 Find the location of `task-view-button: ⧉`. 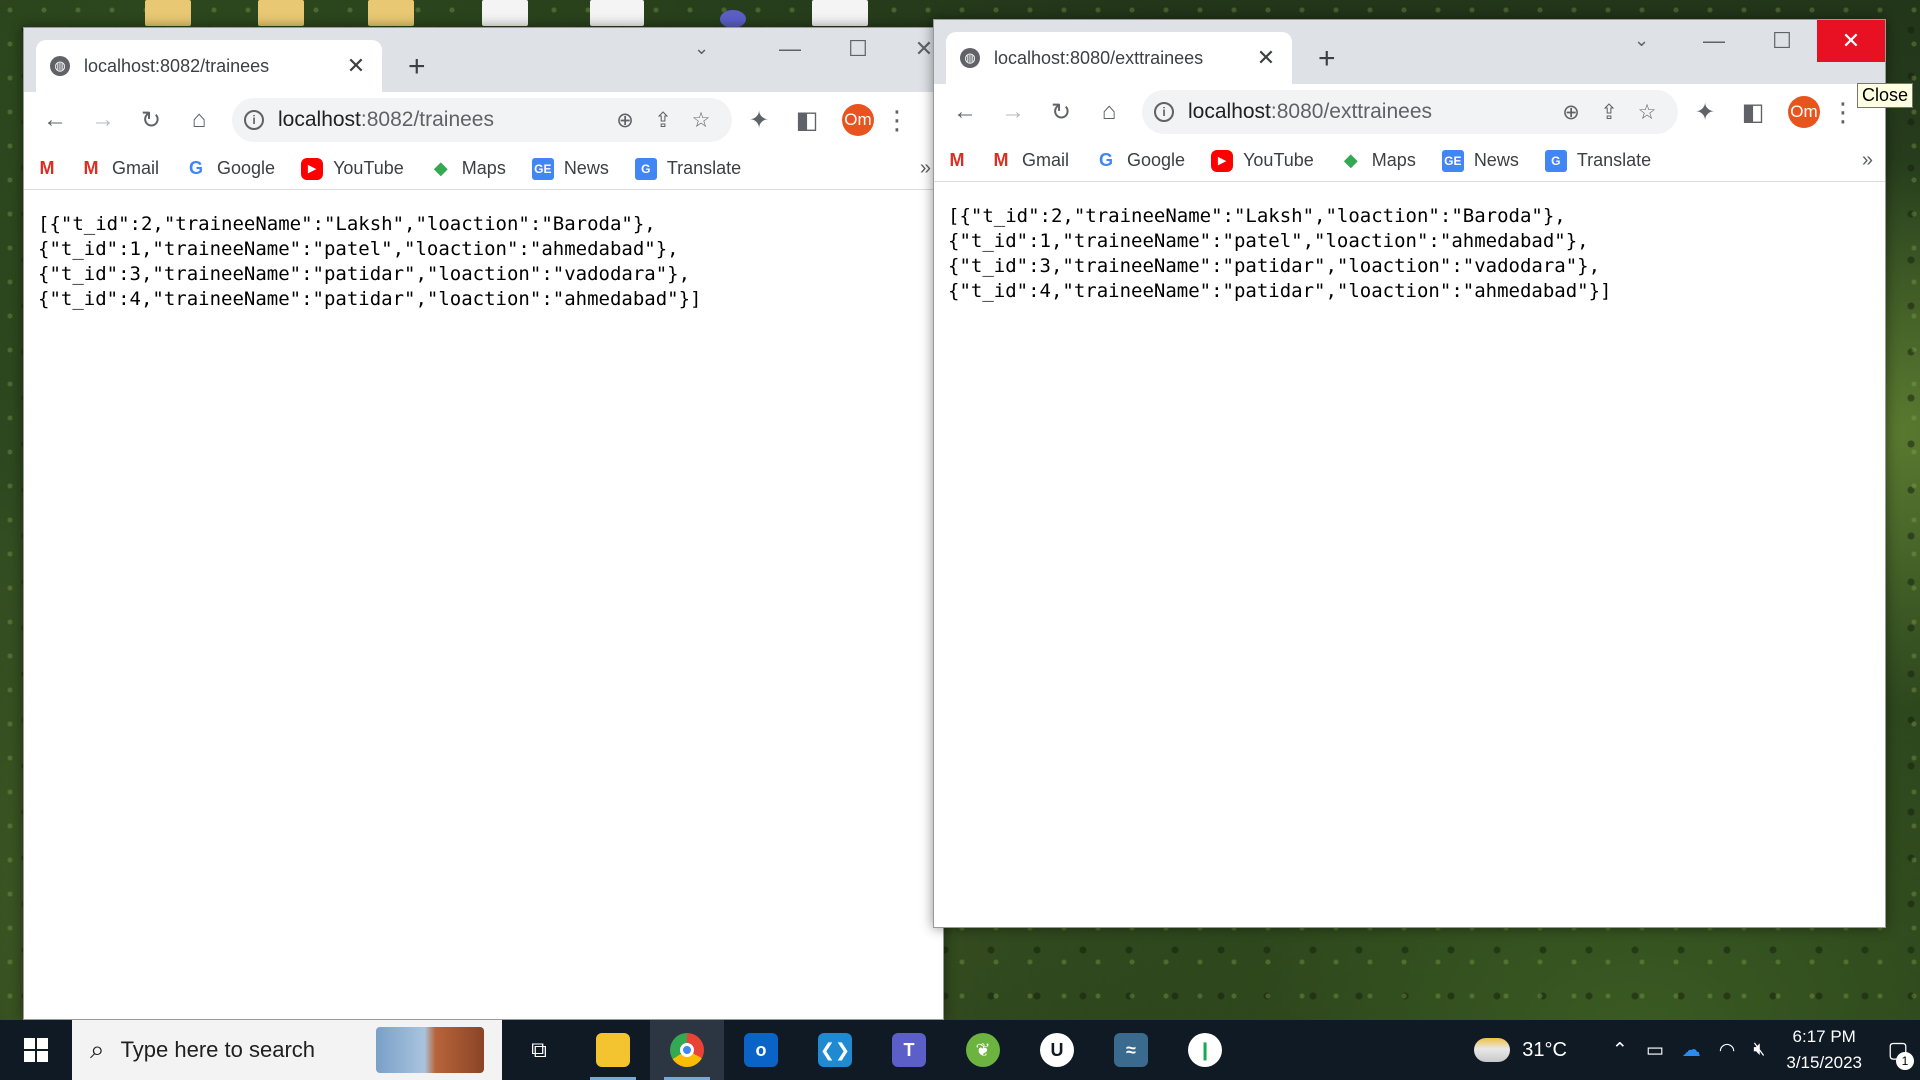

task-view-button: ⧉ is located at coordinates (539, 1050).